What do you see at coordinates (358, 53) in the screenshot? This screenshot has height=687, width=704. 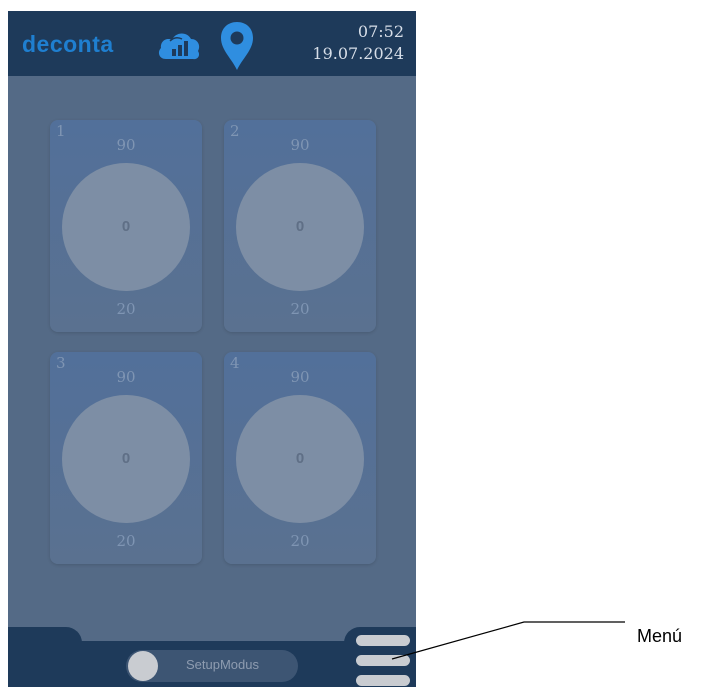 I see `date-text: 19.07.2024` at bounding box center [358, 53].